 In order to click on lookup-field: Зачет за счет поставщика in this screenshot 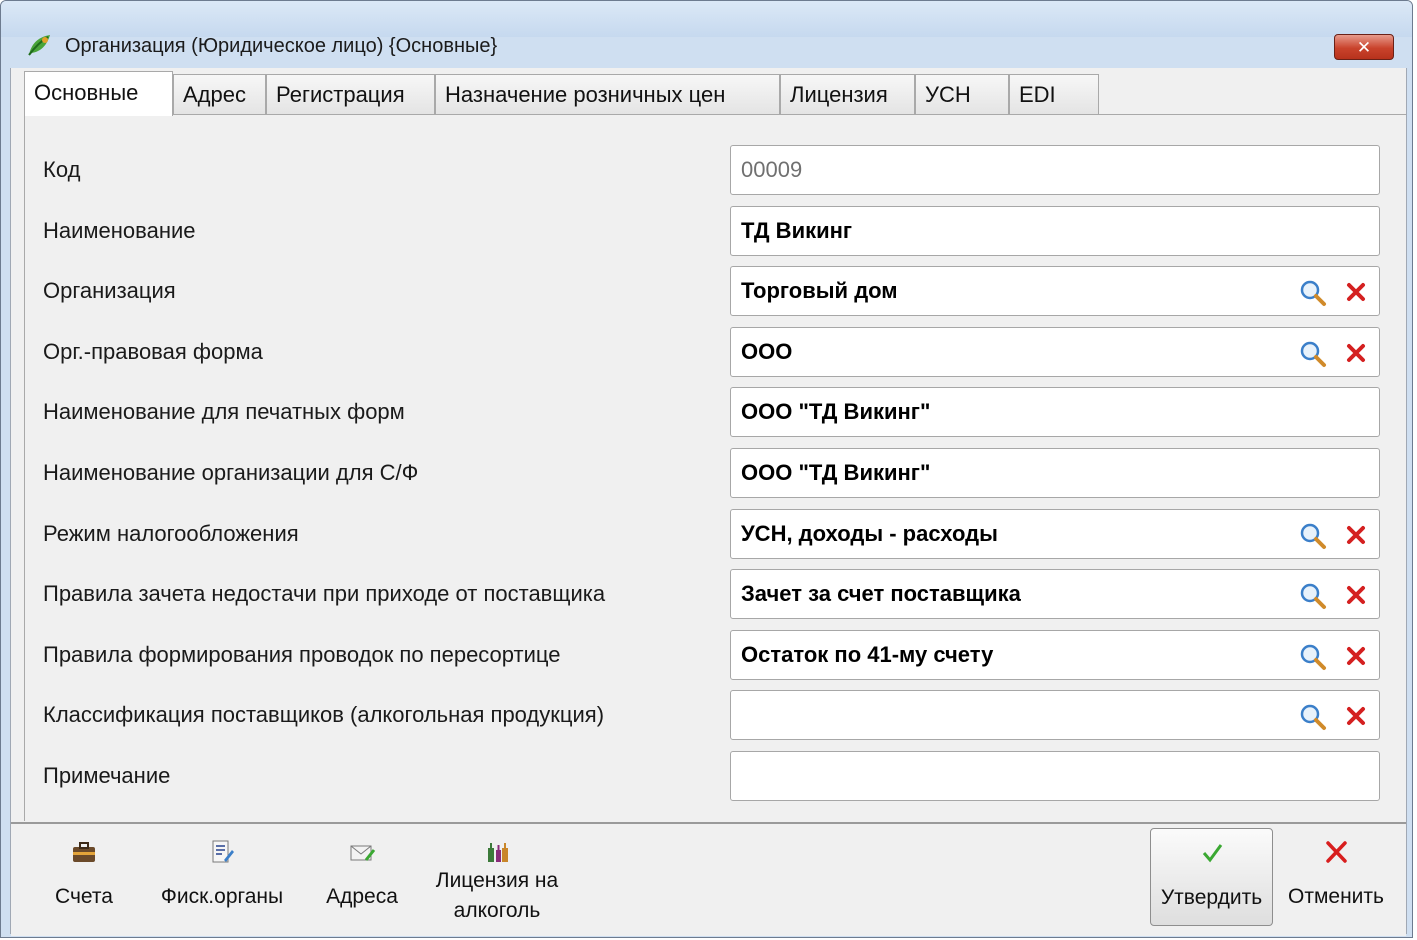, I will do `click(1055, 594)`.